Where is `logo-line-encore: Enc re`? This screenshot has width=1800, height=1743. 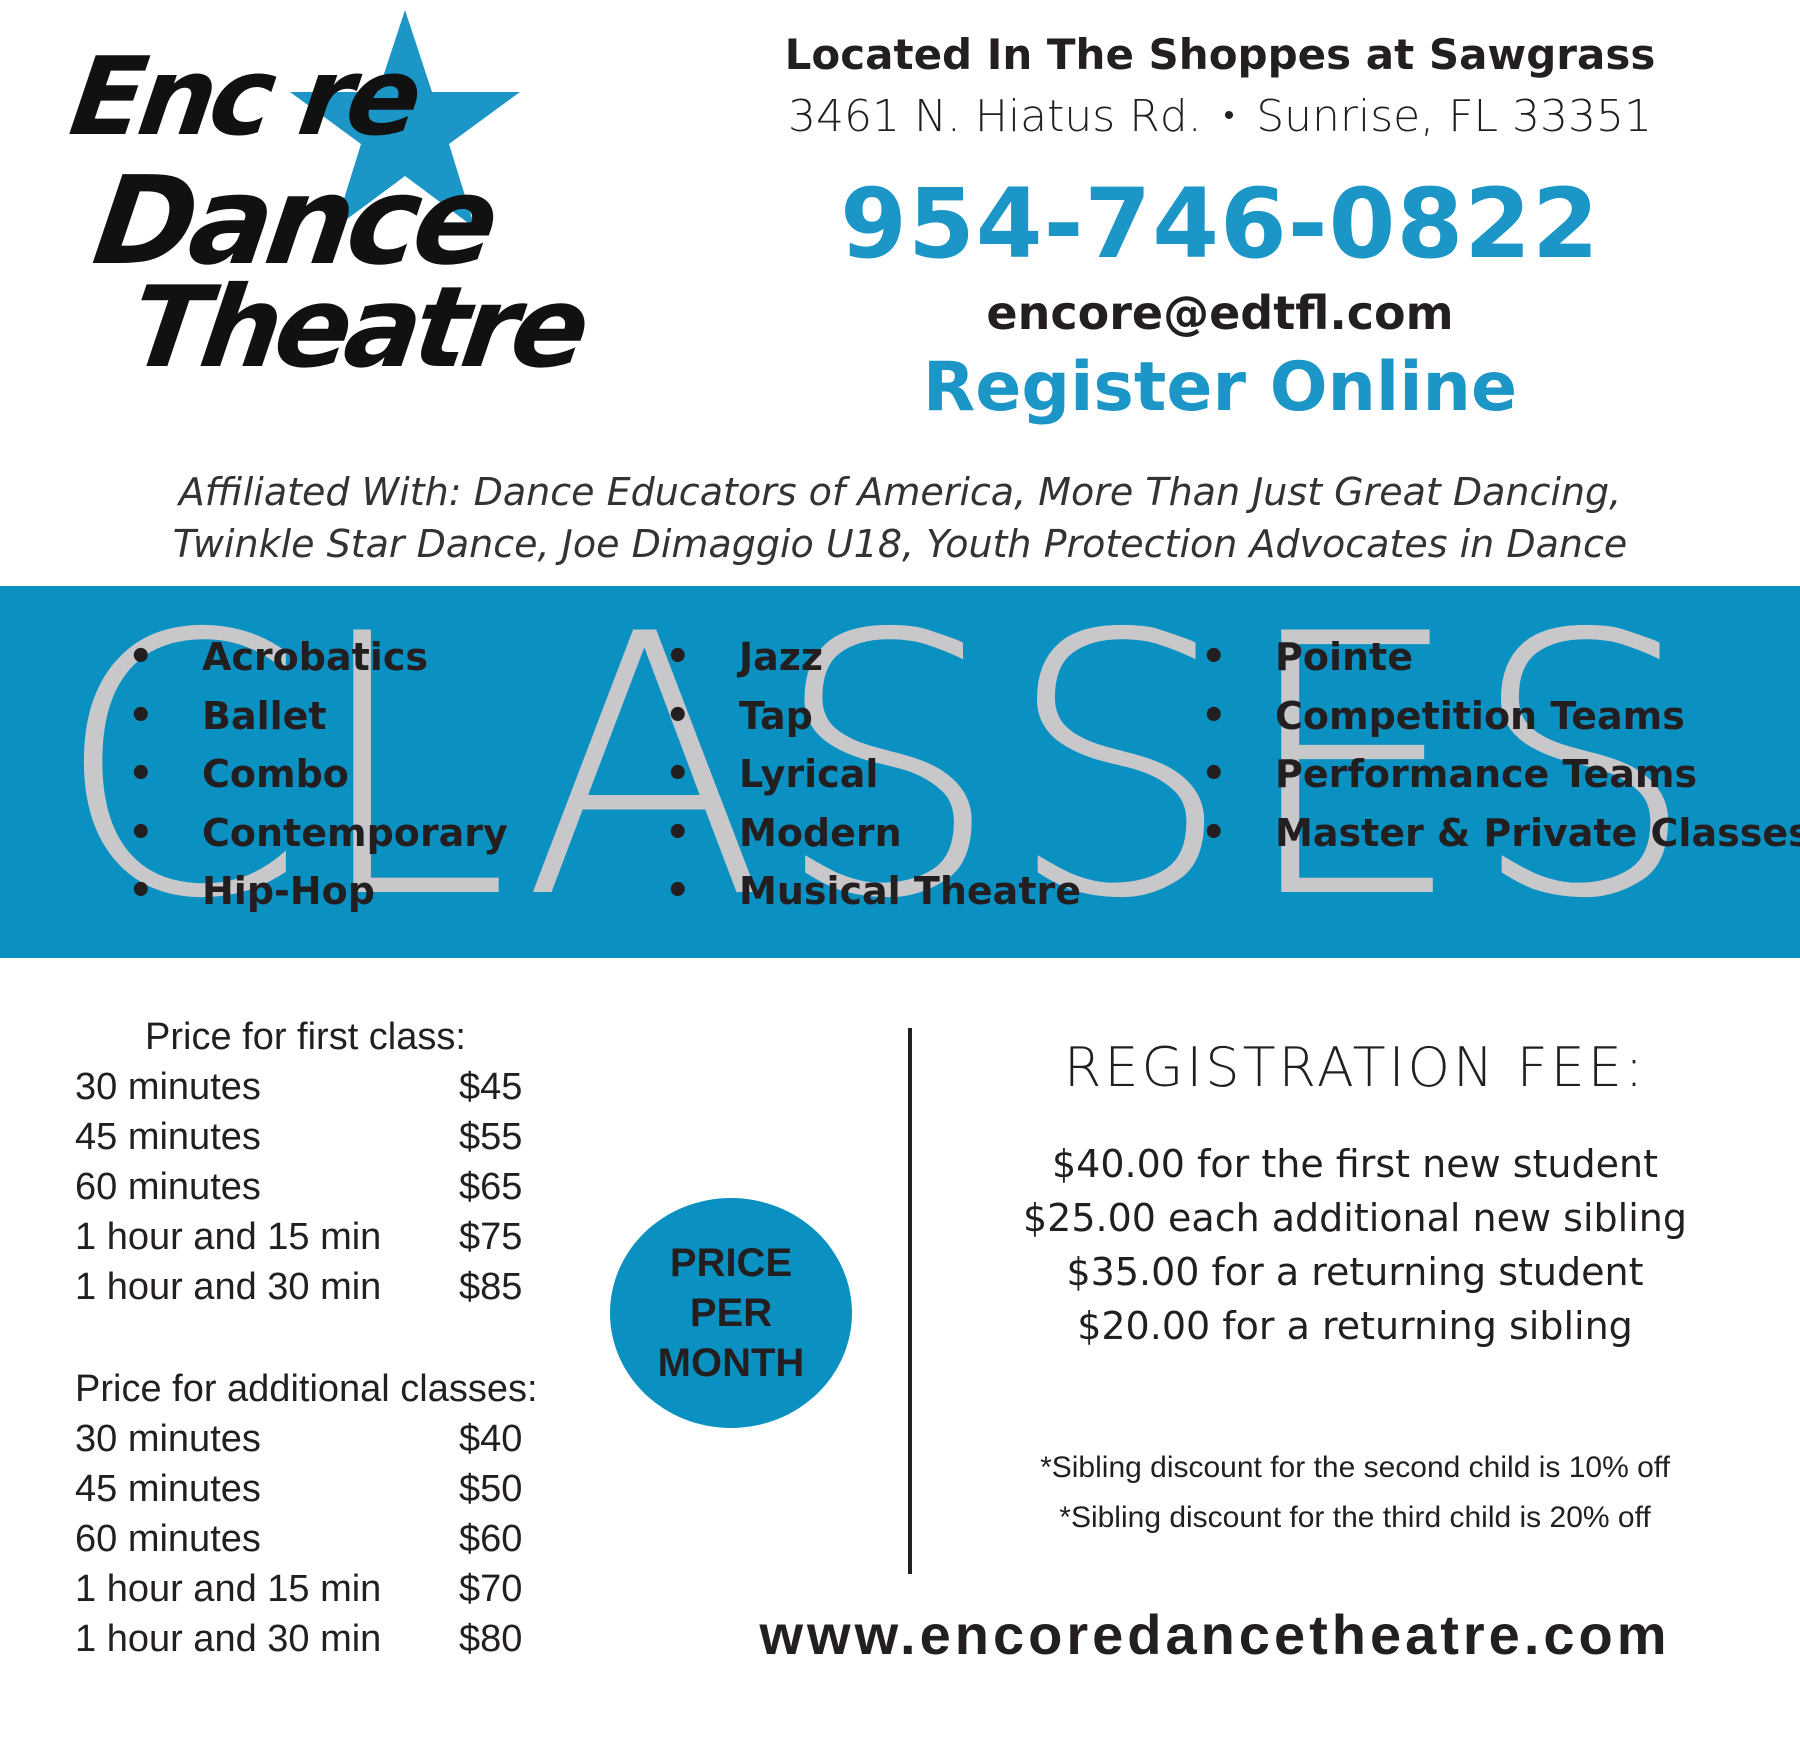 logo-line-encore: Enc re is located at coordinates (243, 97).